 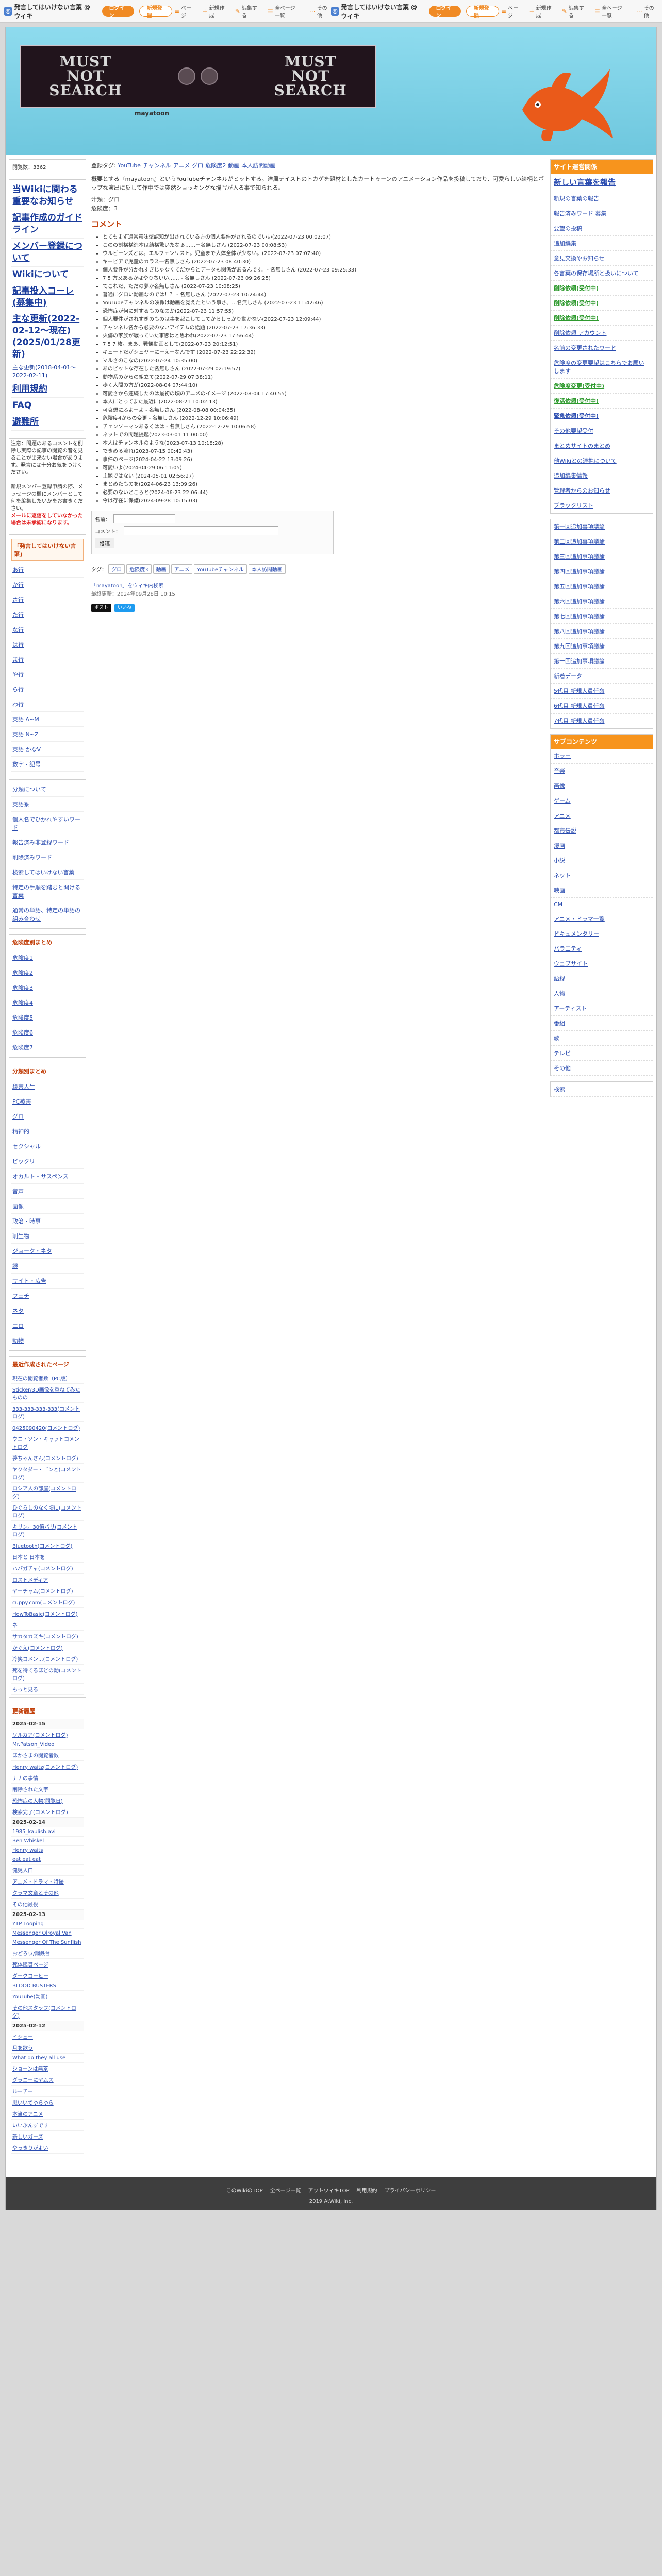 I want to click on admin-link-21: ブラックリスト, so click(x=602, y=505).